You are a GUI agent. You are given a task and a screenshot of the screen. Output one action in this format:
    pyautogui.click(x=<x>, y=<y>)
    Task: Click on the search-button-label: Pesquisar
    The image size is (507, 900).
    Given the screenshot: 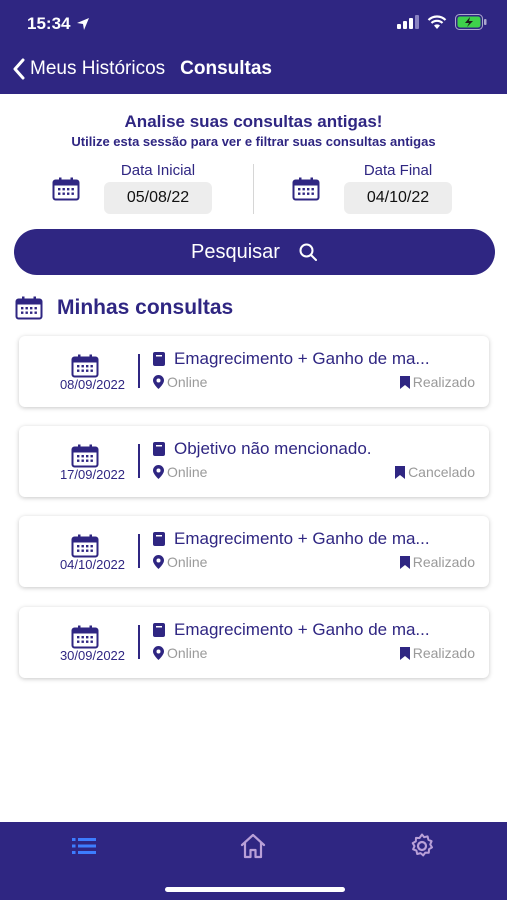 What is the action you would take?
    pyautogui.click(x=235, y=251)
    